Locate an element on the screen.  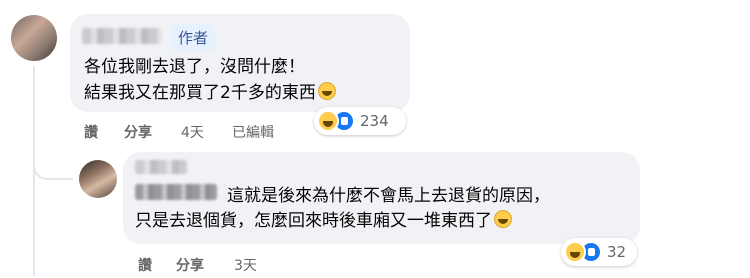
sweat-smile-emoji-icon is located at coordinates (503, 219).